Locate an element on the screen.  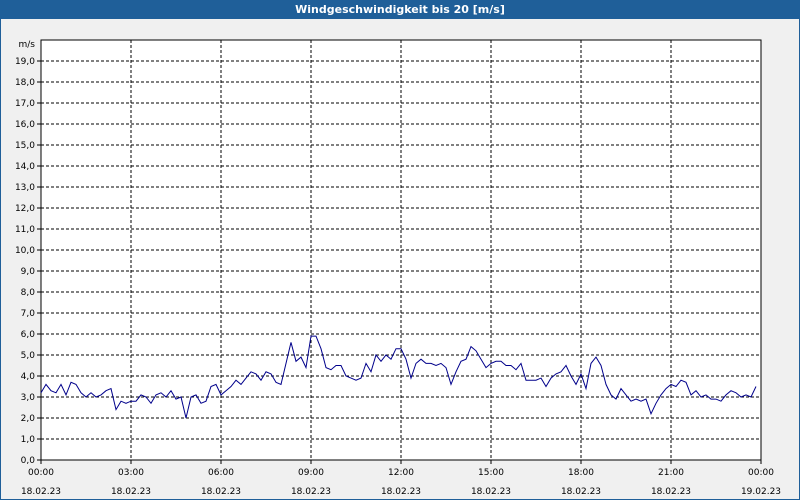
y-tick-label: 11,0 is located at coordinates (25, 230).